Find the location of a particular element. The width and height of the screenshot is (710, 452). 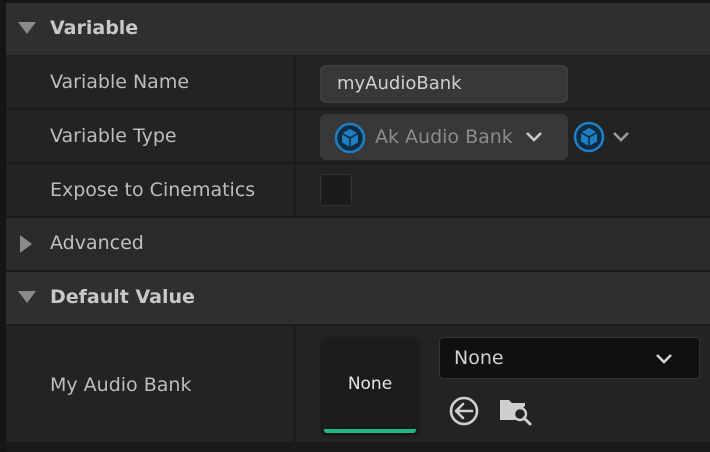

asset-thumbnail: None is located at coordinates (370, 385).